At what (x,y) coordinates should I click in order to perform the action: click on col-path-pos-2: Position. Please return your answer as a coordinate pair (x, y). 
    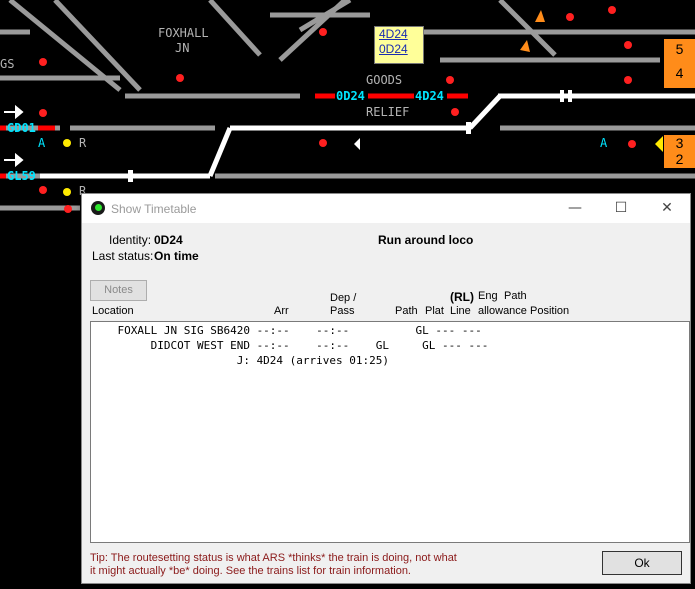
    Looking at the image, I should click on (550, 311).